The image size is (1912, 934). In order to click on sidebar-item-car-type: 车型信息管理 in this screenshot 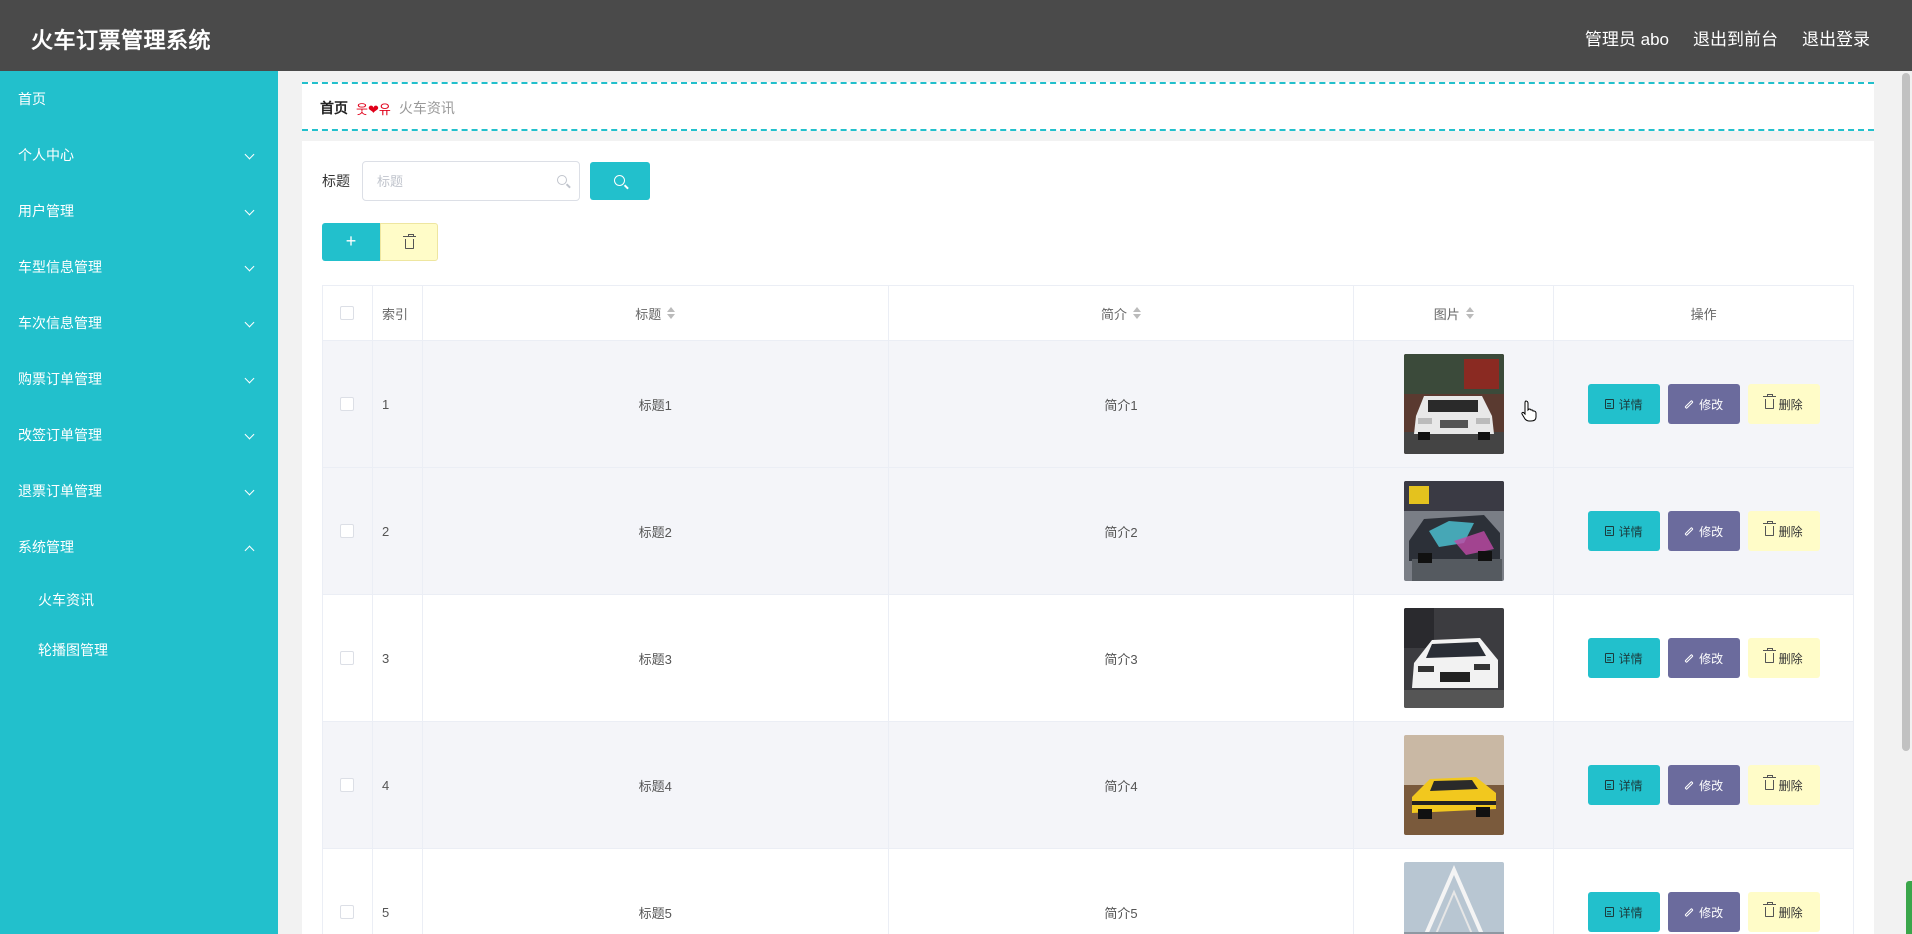, I will do `click(139, 267)`.